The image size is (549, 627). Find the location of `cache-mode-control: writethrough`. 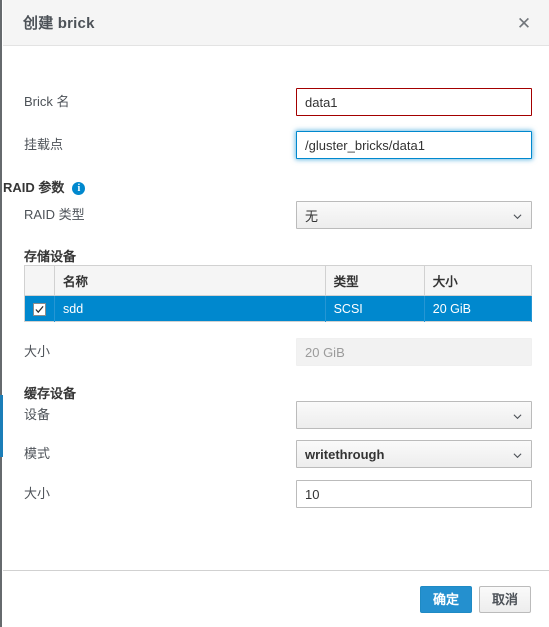

cache-mode-control: writethrough is located at coordinates (414, 454).